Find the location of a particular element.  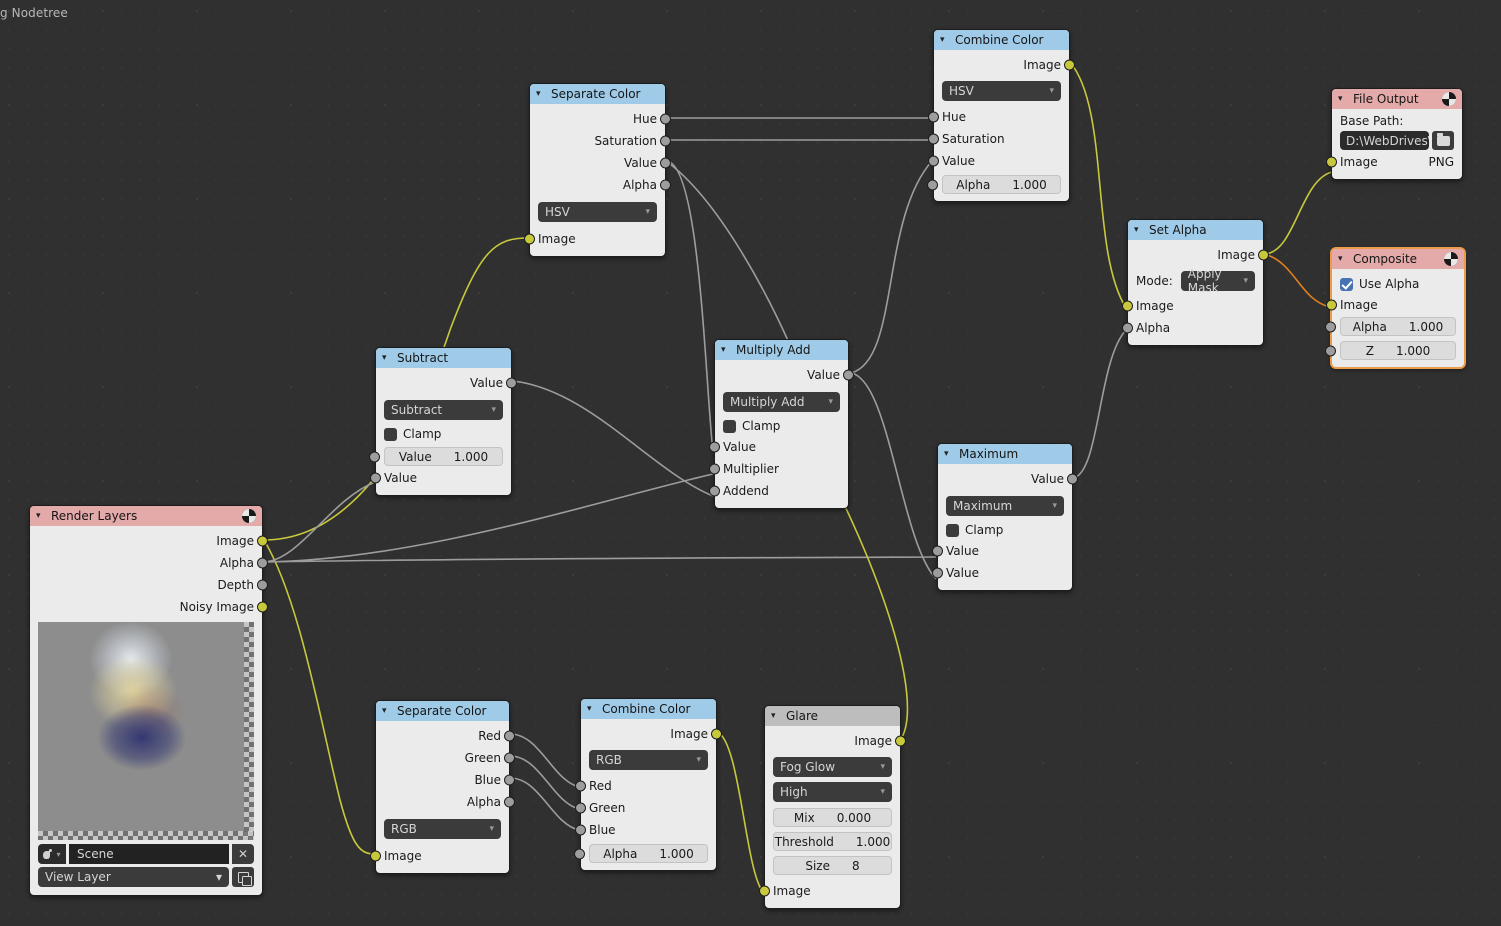

node-header: ▾ Render Layers is located at coordinates (146, 516).